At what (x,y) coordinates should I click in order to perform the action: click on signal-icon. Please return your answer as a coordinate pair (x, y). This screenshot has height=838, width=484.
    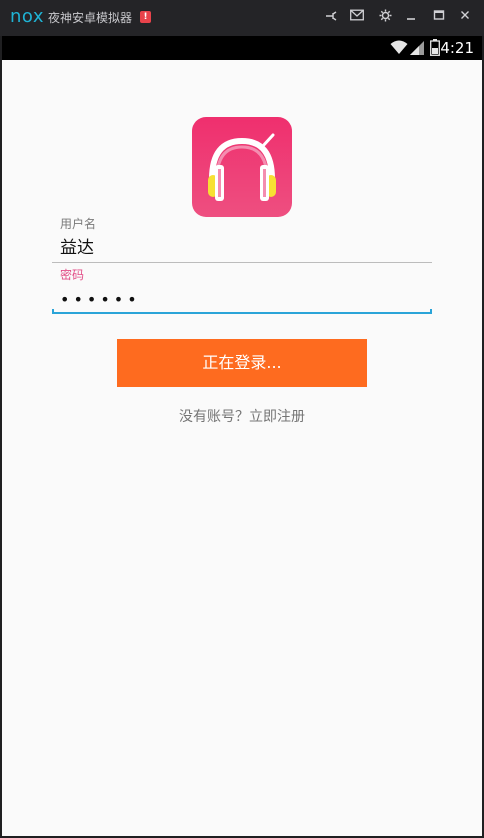
    Looking at the image, I should click on (417, 49).